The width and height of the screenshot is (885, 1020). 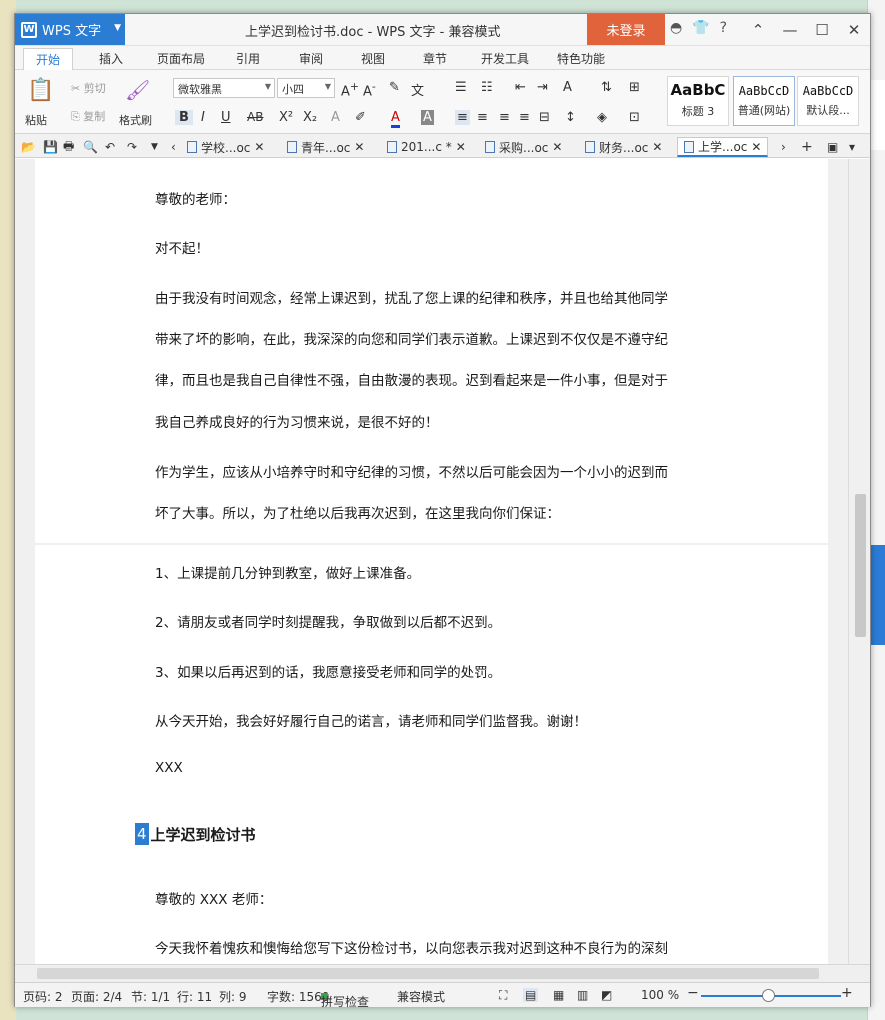 What do you see at coordinates (860, 565) in the screenshot?
I see `vertical-scroll-thumb` at bounding box center [860, 565].